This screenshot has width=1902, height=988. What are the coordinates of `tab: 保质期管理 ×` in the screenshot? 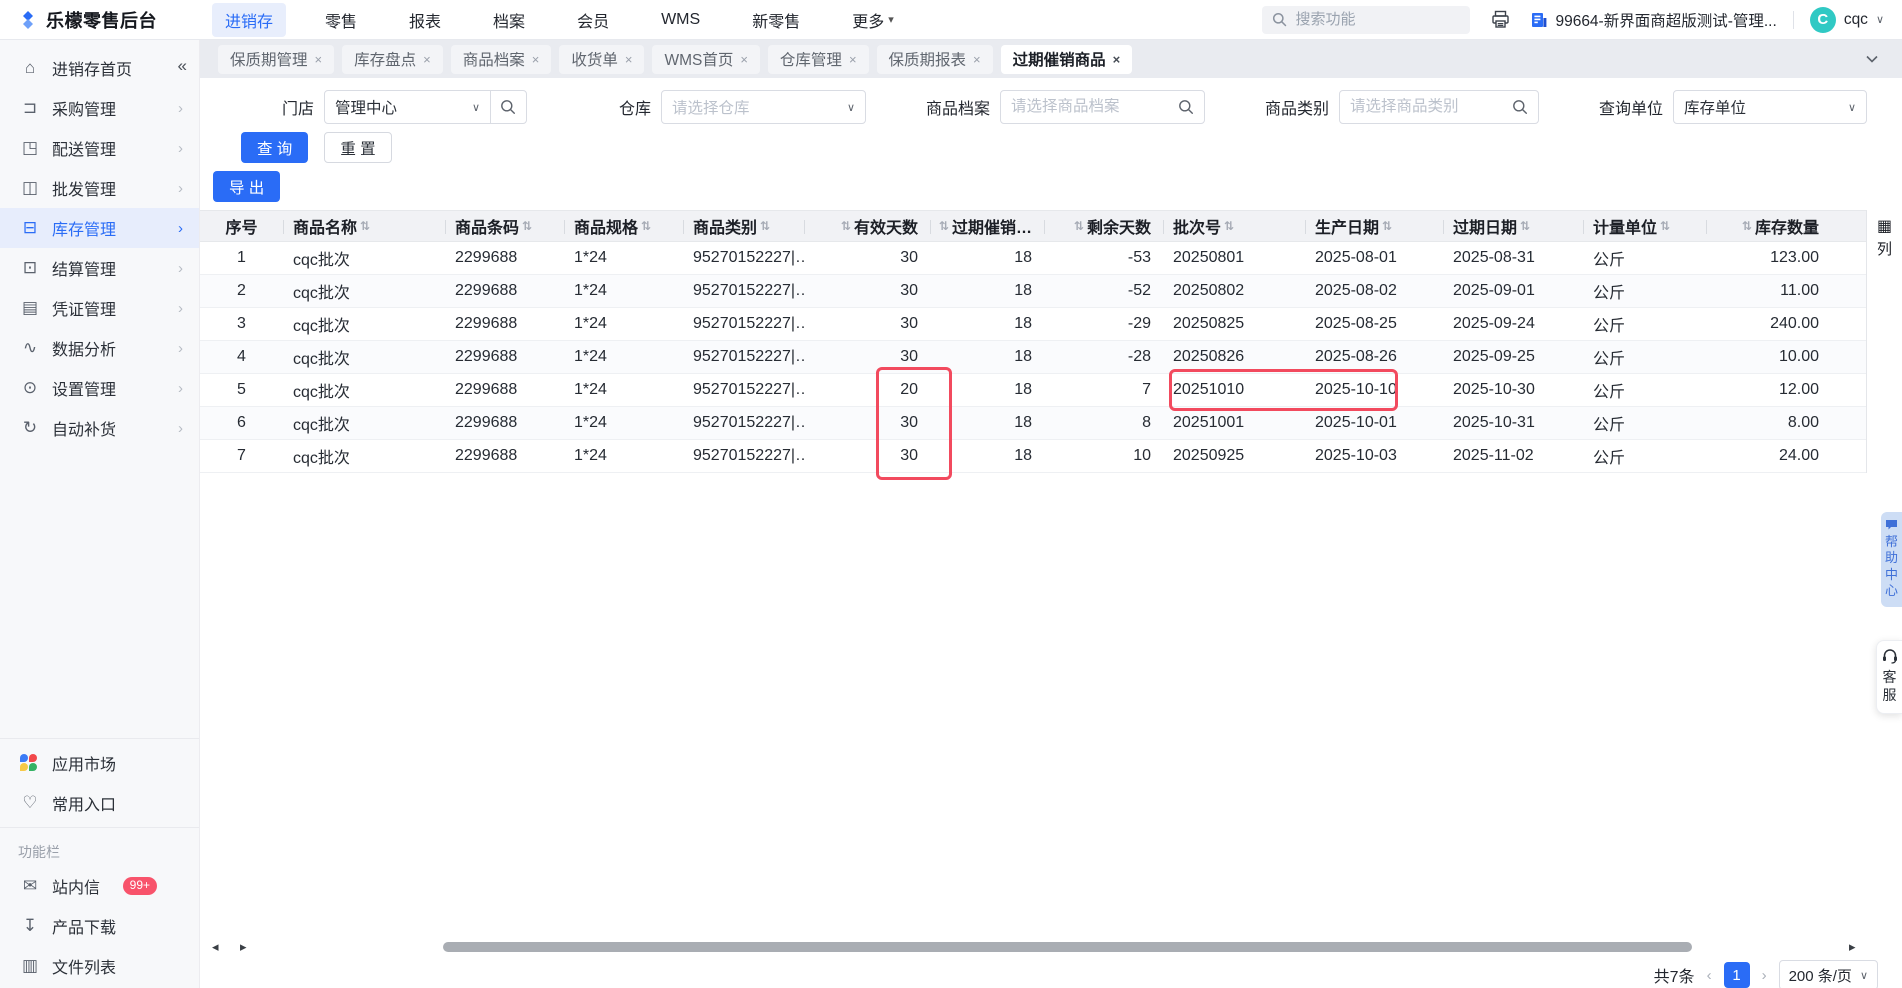 It's located at (276, 59).